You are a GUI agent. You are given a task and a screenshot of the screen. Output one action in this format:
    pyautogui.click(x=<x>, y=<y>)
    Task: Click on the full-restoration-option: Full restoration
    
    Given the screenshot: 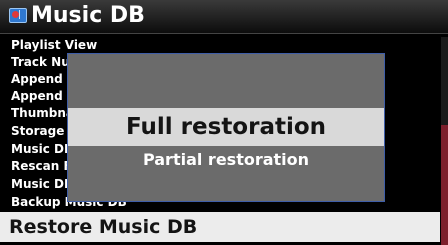 What is the action you would take?
    pyautogui.click(x=226, y=127)
    